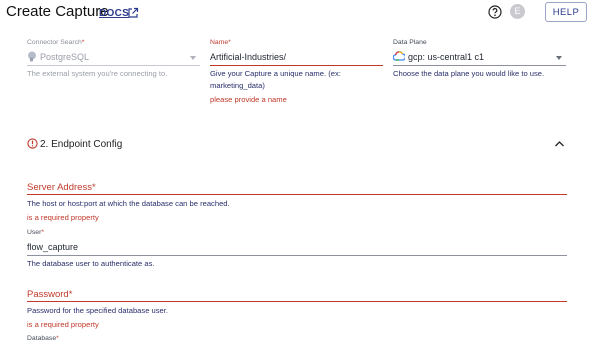 The image size is (597, 344). Describe the element at coordinates (63, 217) in the screenshot. I see `server-address-error: is a required property` at that location.